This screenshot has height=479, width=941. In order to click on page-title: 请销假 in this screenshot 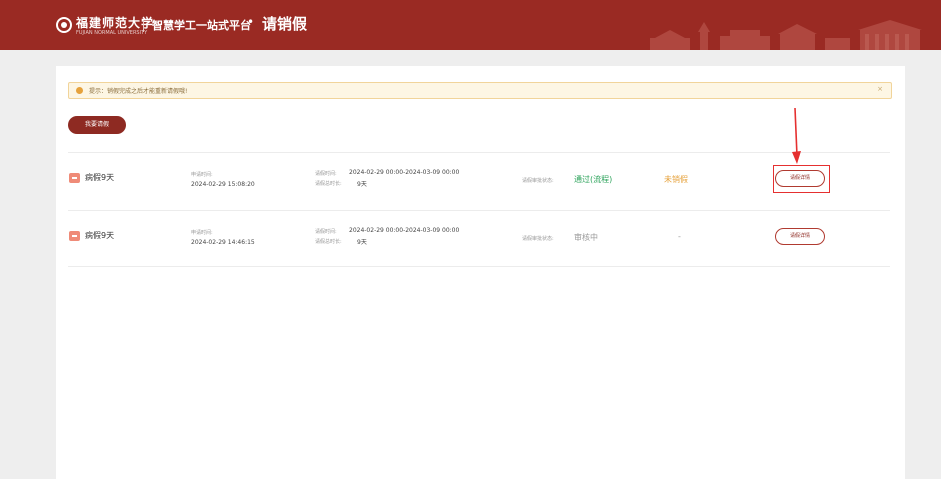, I will do `click(285, 24)`.